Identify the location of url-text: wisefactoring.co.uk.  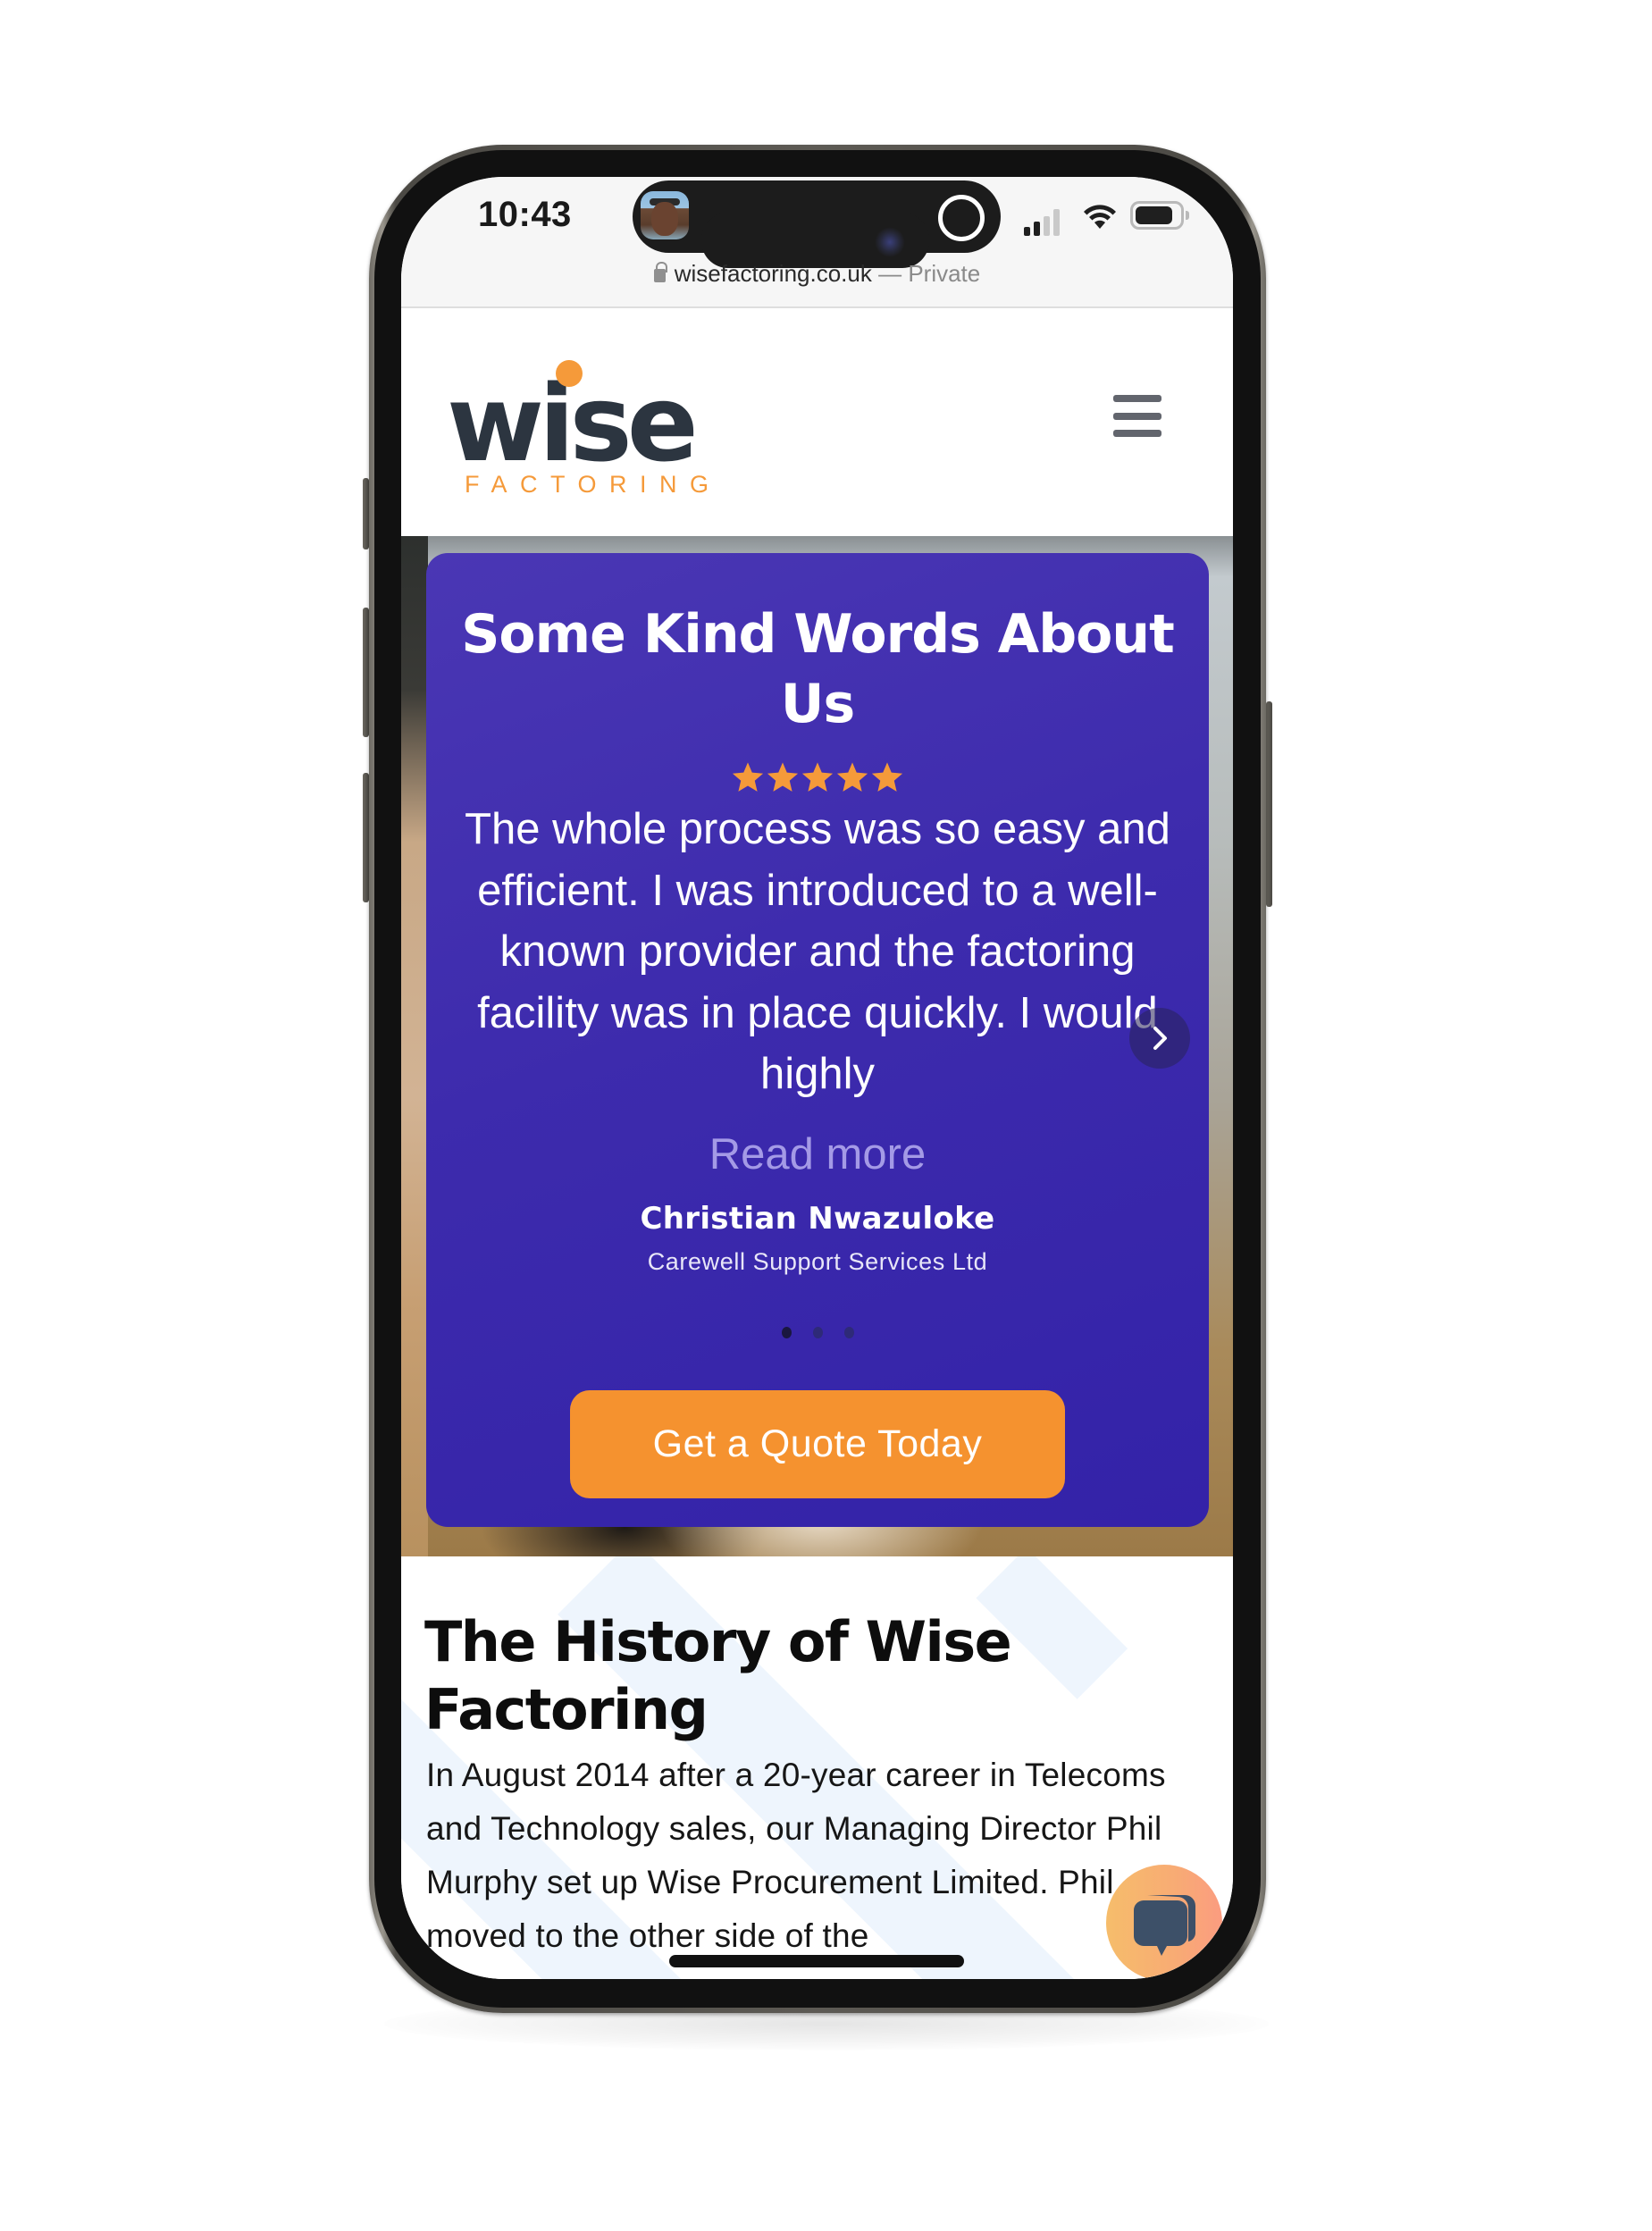
(773, 273).